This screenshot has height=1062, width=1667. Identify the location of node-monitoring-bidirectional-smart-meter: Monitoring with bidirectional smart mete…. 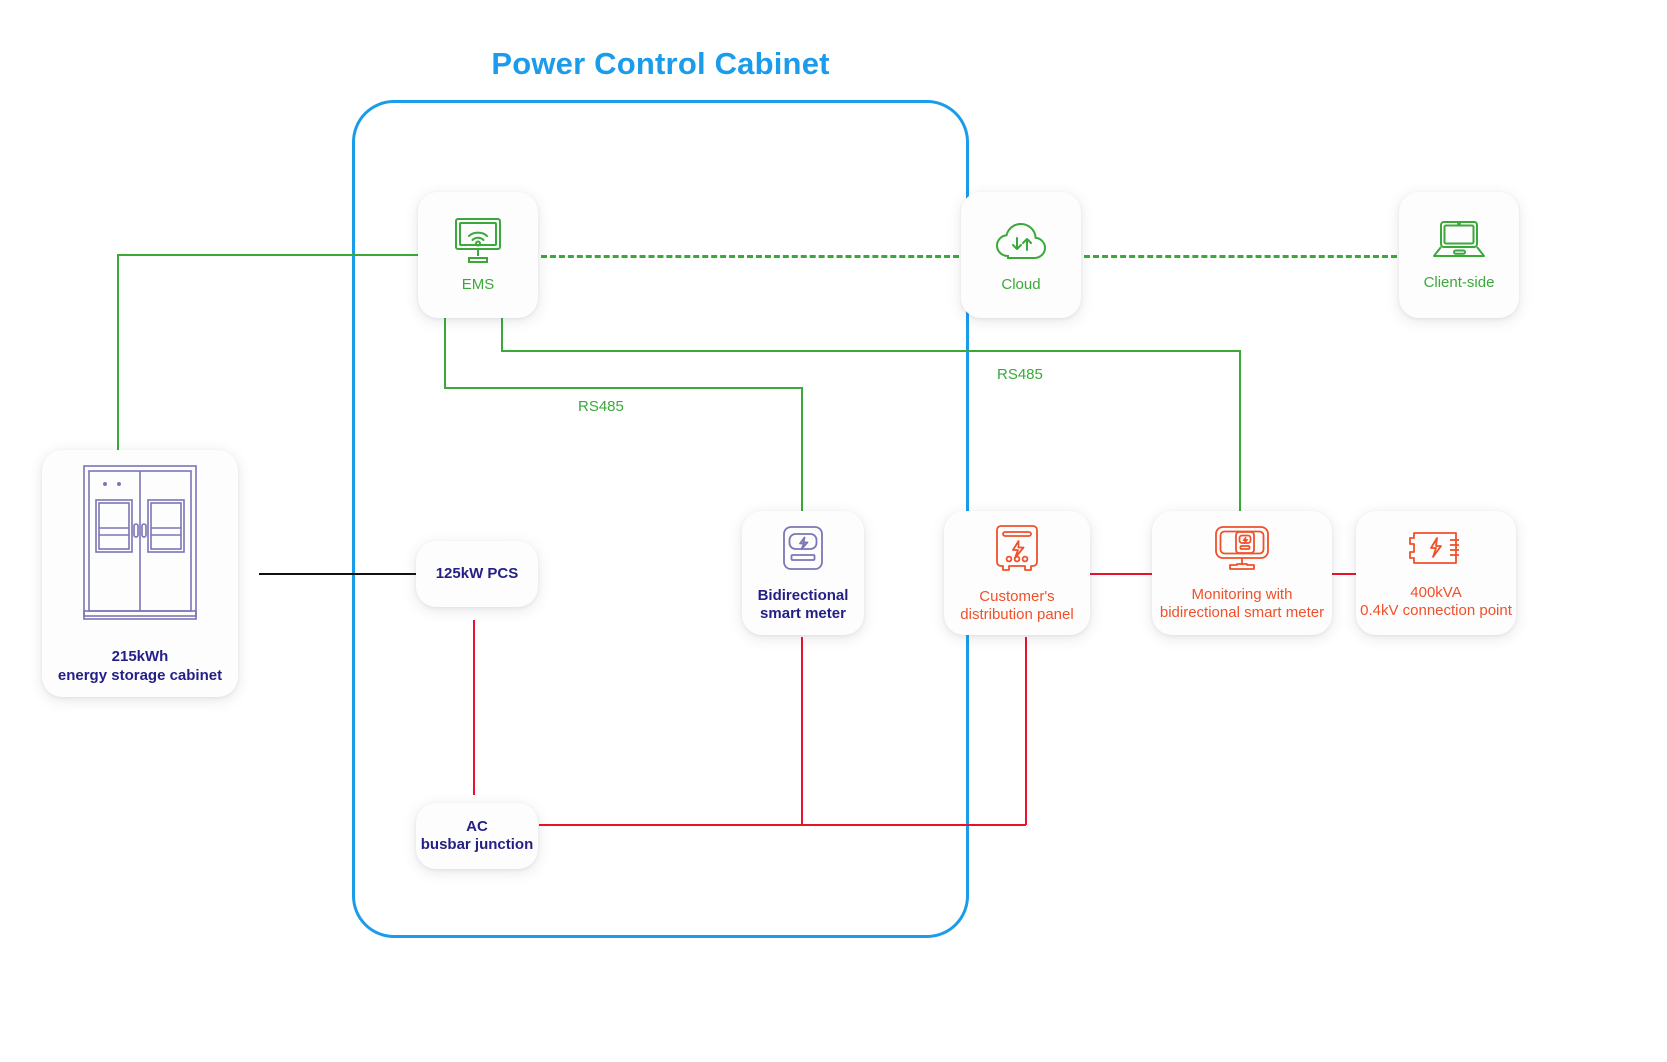
(1242, 573).